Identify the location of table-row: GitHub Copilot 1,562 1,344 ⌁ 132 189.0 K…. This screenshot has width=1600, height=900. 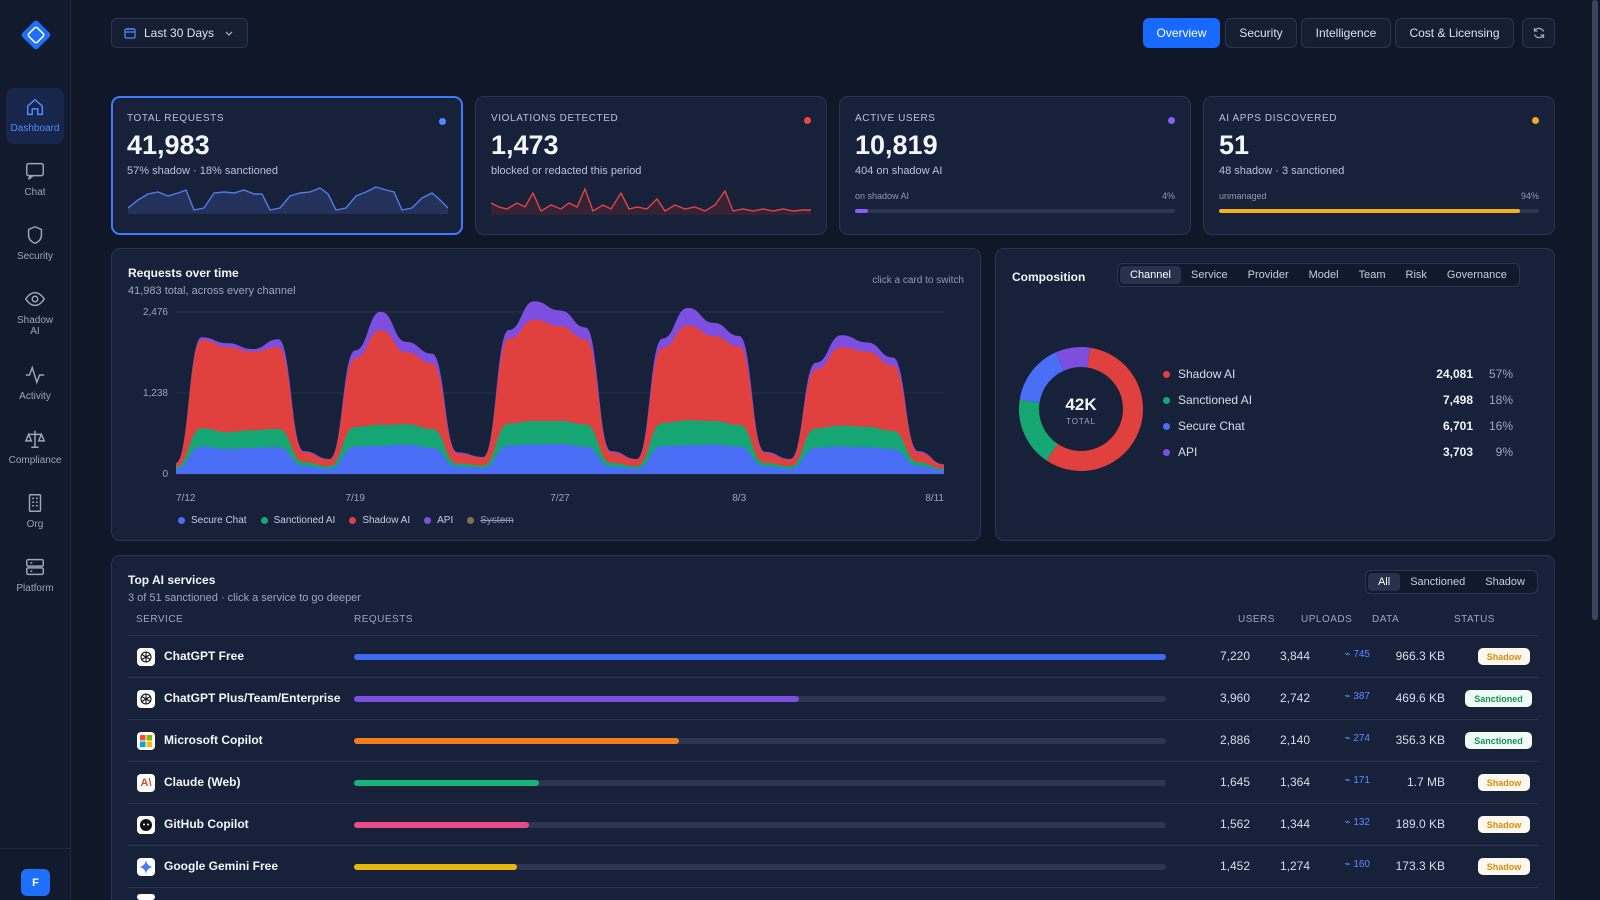
(833, 824).